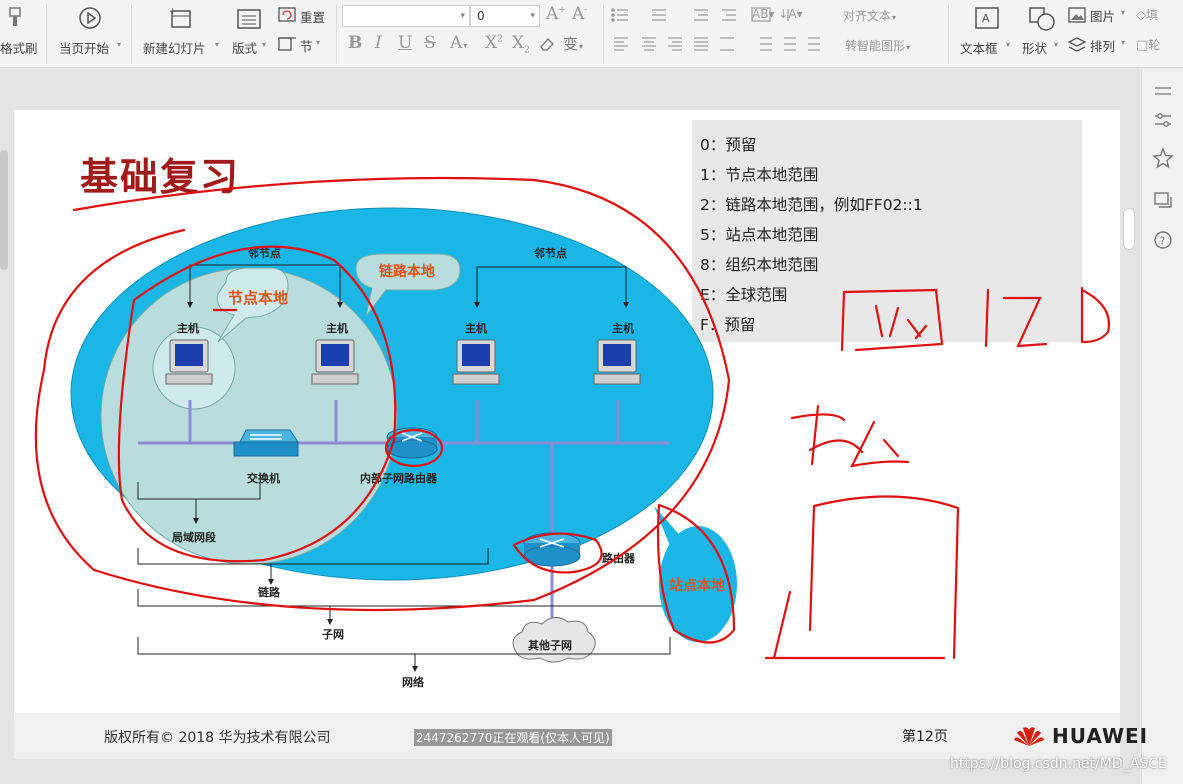 Image resolution: width=1183 pixels, height=784 pixels. Describe the element at coordinates (925, 737) in the screenshot. I see `page-number: 第12页` at that location.